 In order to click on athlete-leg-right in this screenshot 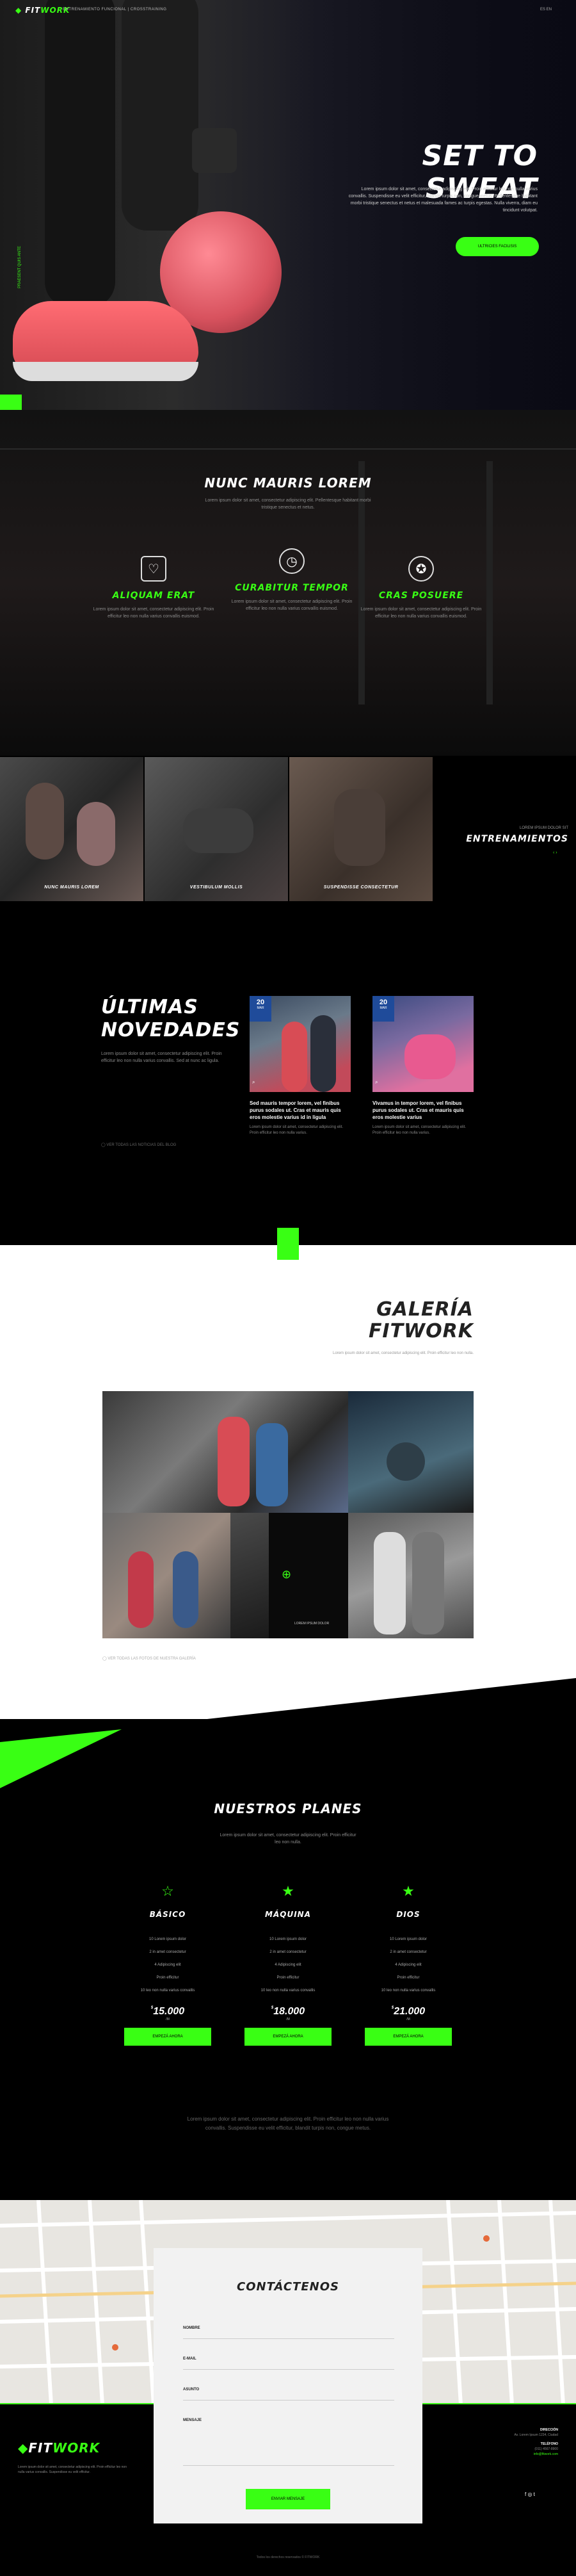, I will do `click(160, 115)`.